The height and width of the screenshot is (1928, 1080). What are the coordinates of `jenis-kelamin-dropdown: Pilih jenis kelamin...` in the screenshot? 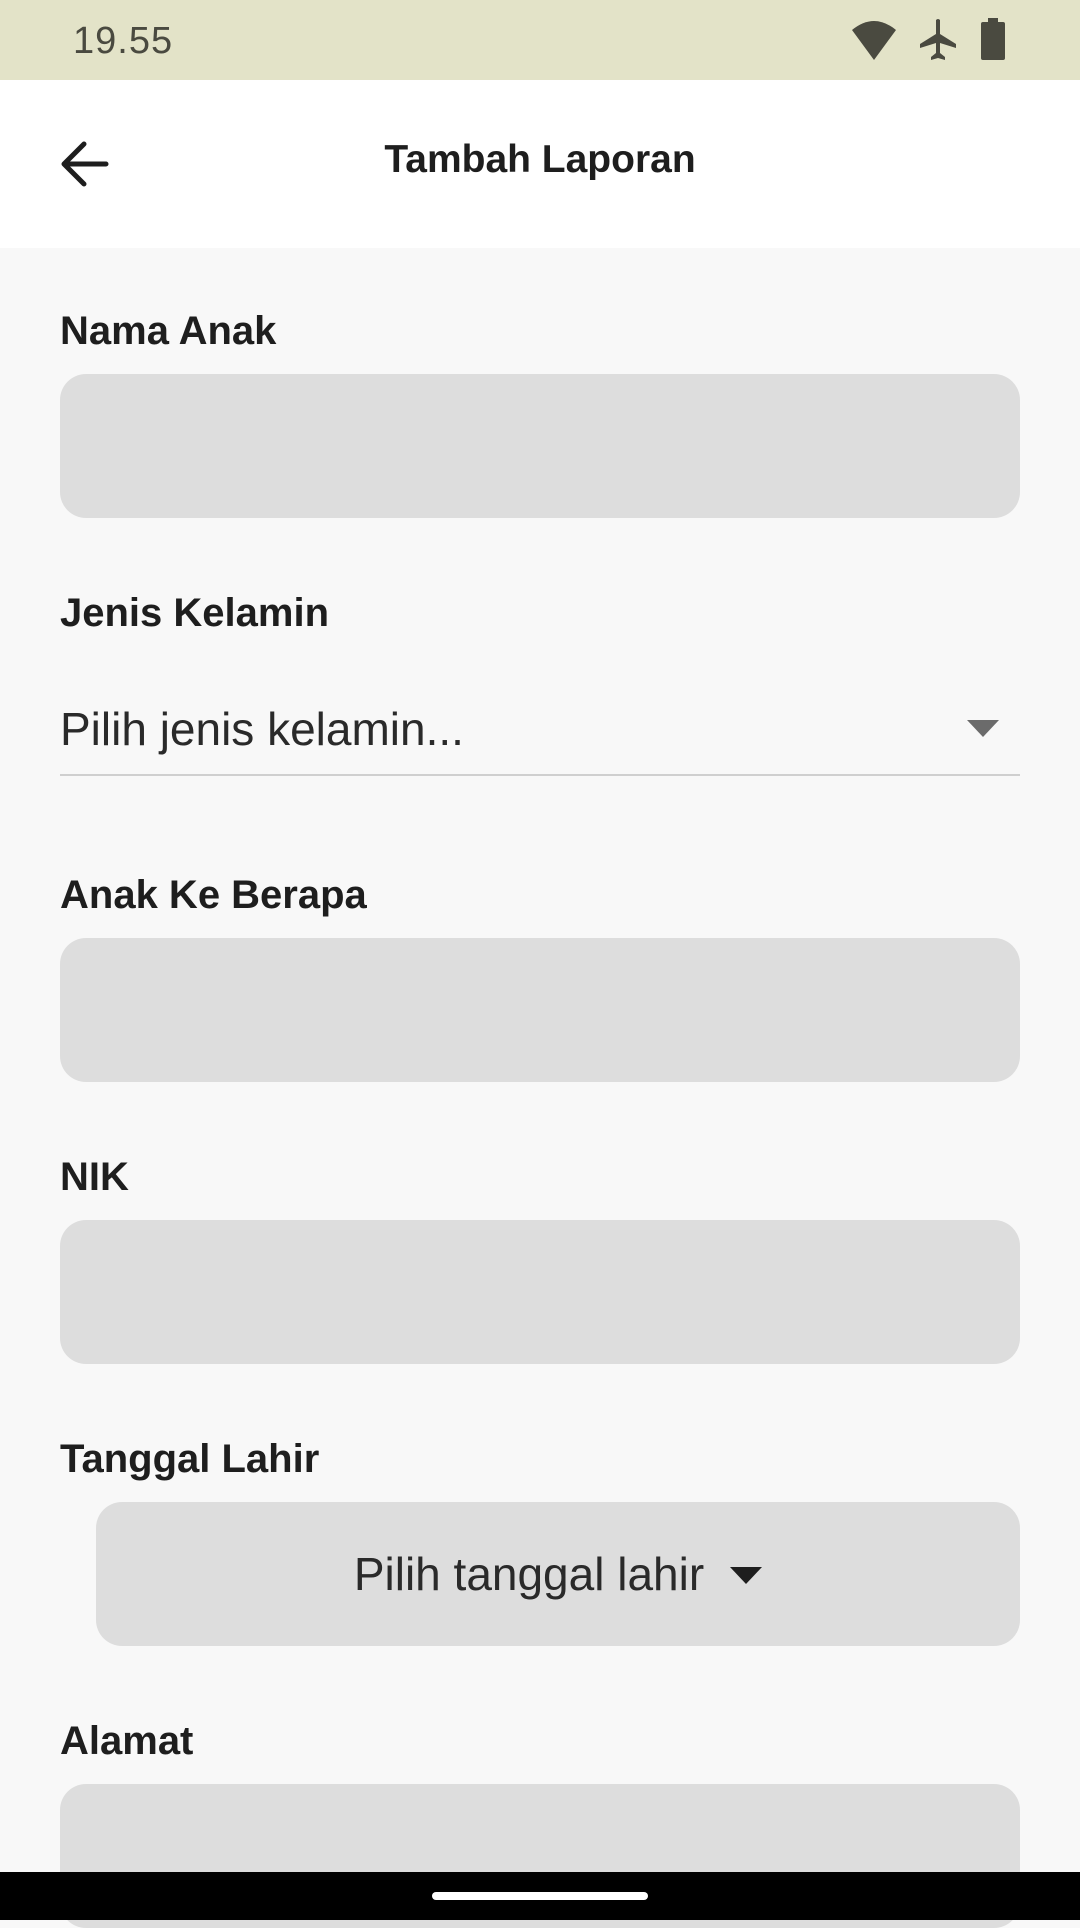 It's located at (540, 733).